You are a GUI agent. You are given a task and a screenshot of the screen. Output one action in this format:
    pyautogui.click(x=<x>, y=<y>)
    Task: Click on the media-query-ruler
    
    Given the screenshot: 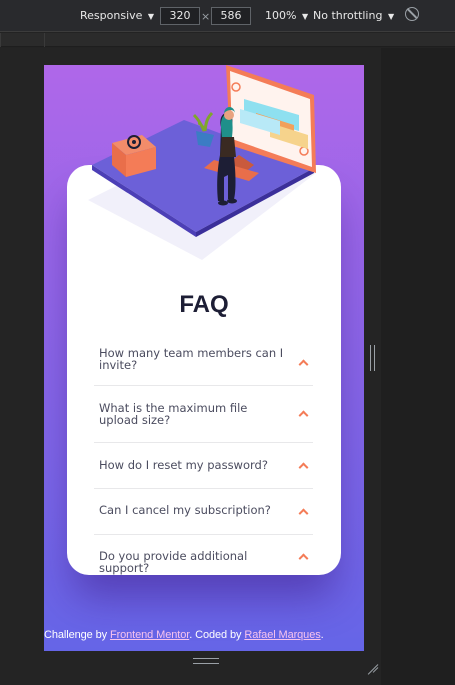 What is the action you would take?
    pyautogui.click(x=227, y=40)
    